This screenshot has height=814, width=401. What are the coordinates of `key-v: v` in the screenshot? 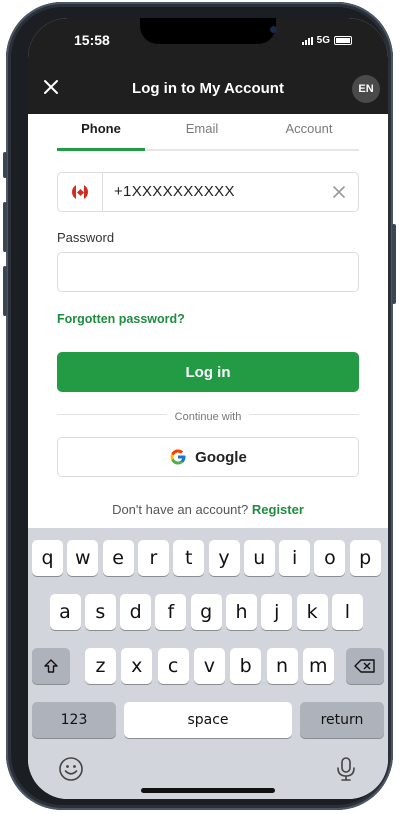 It's located at (209, 666).